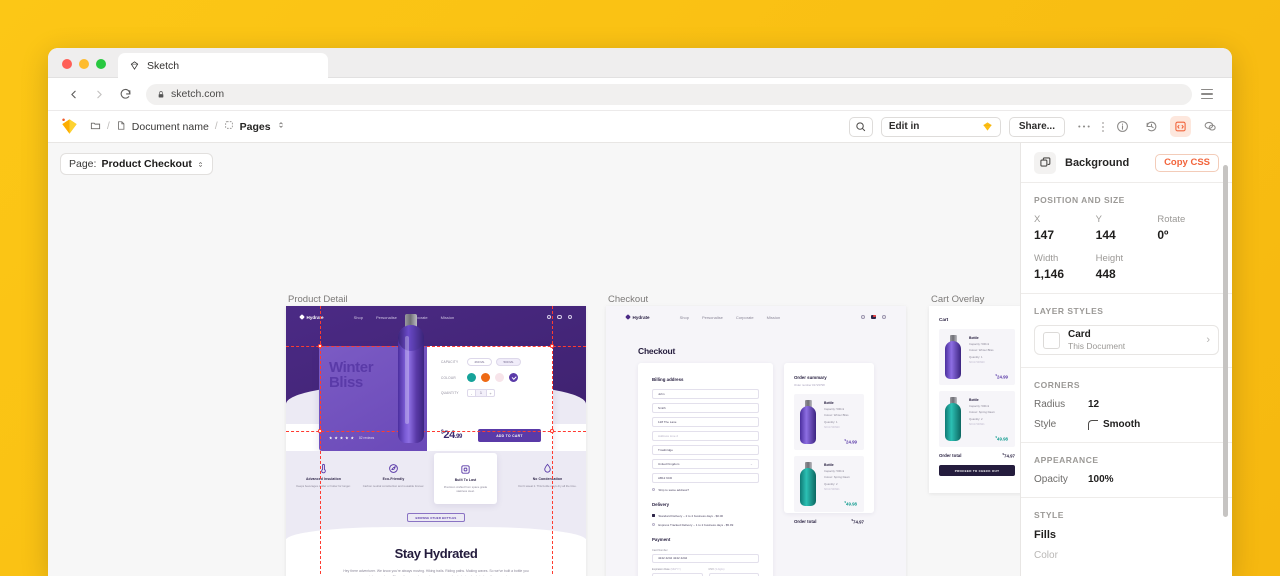 The width and height of the screenshot is (1280, 576). I want to click on field-first-name: John, so click(705, 394).